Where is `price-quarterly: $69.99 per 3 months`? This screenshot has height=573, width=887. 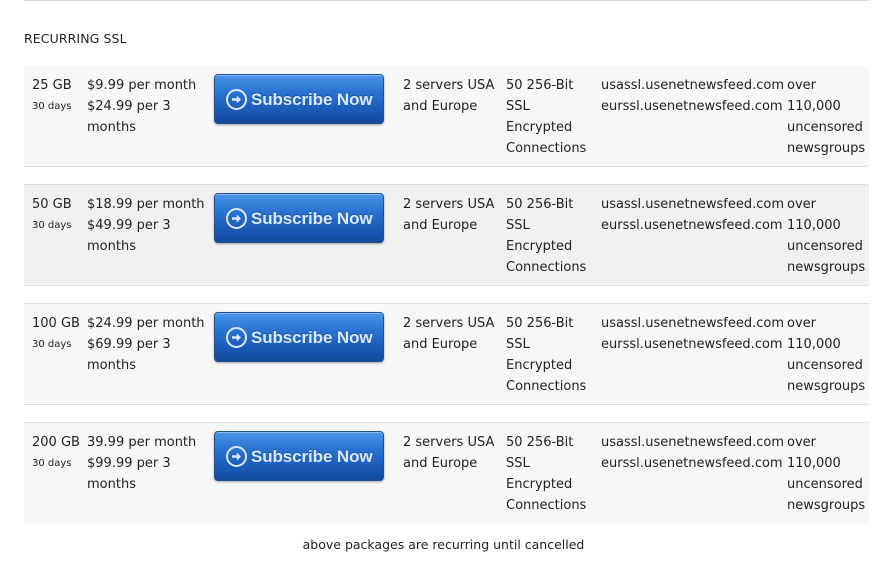
price-quarterly: $69.99 per 3 months is located at coordinates (129, 355).